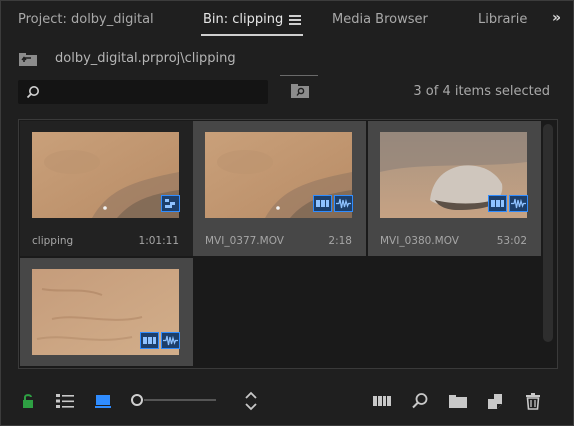 This screenshot has width=574, height=426. Describe the element at coordinates (340, 241) in the screenshot. I see `item-duration: 2:18` at that location.